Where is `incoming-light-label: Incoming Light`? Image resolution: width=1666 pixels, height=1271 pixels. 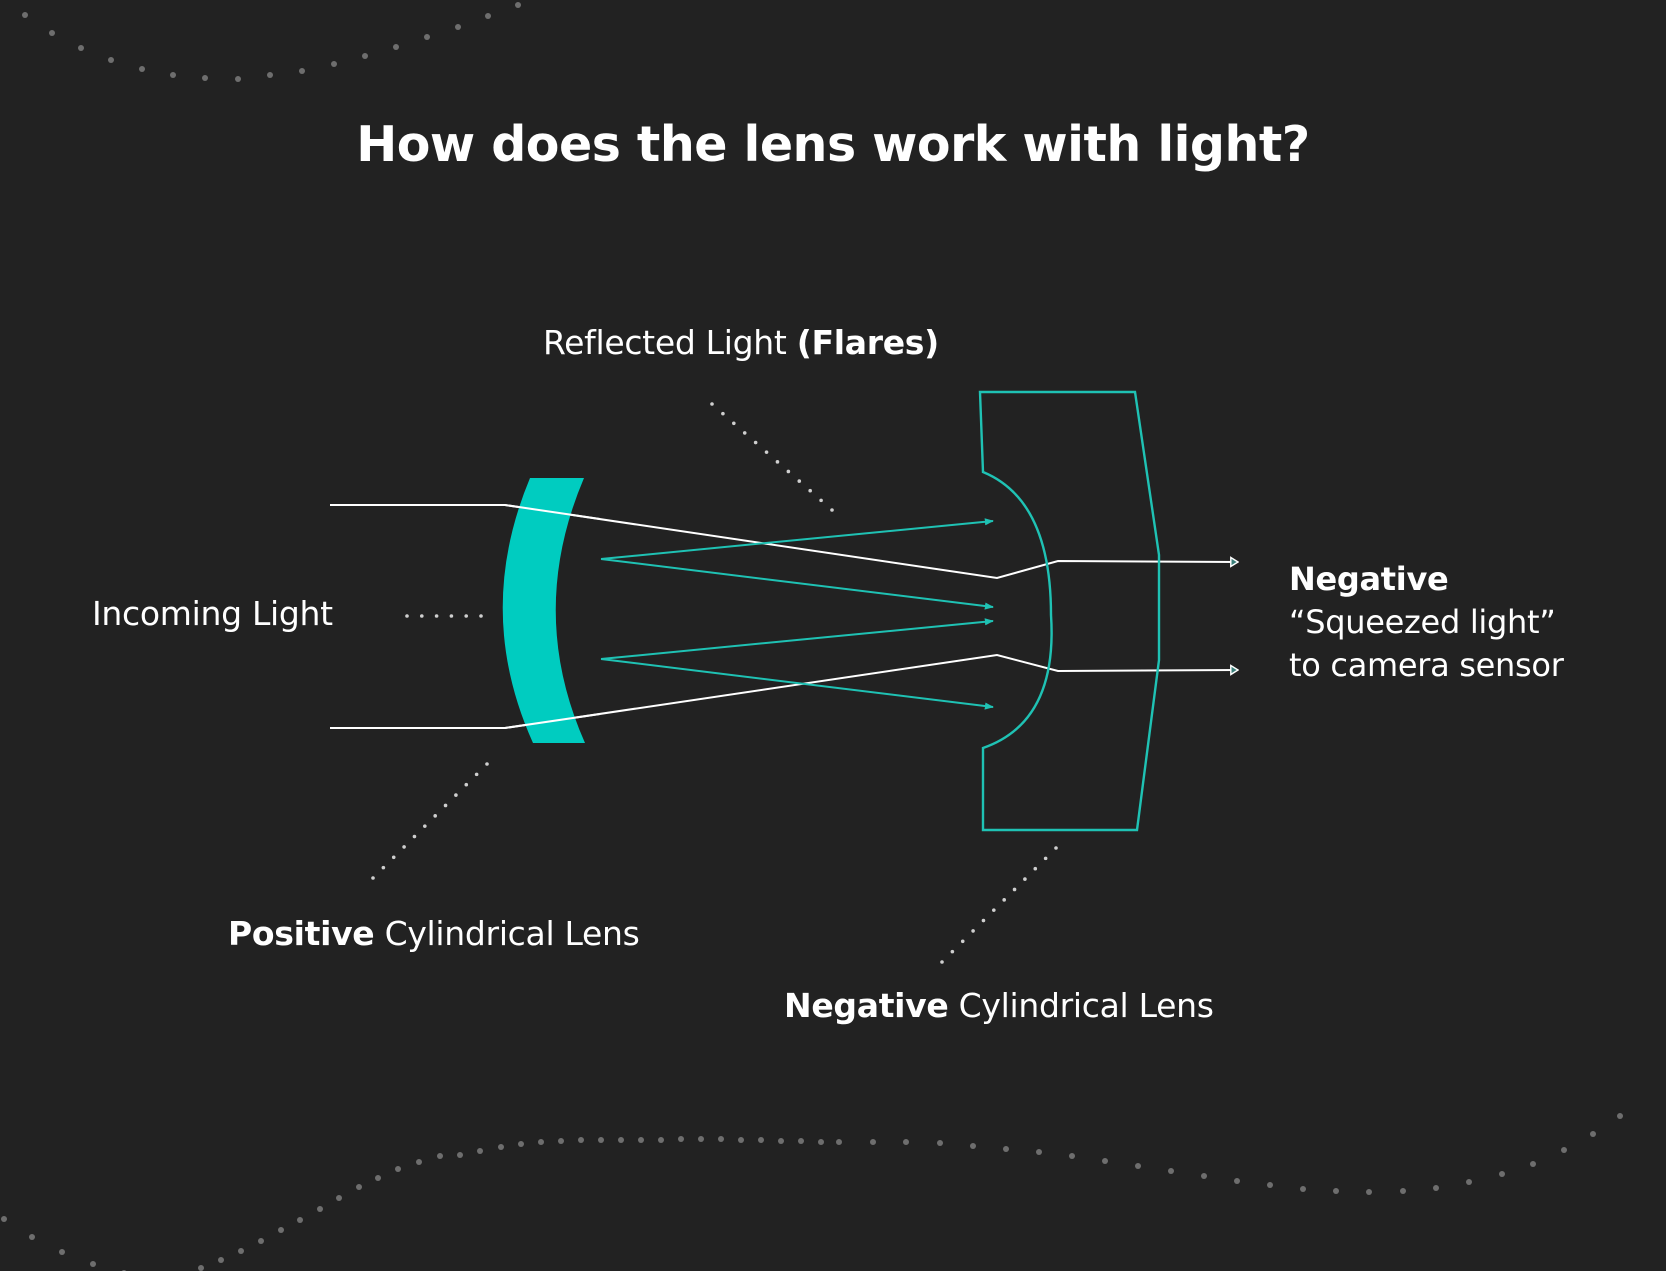 incoming-light-label: Incoming Light is located at coordinates (212, 613).